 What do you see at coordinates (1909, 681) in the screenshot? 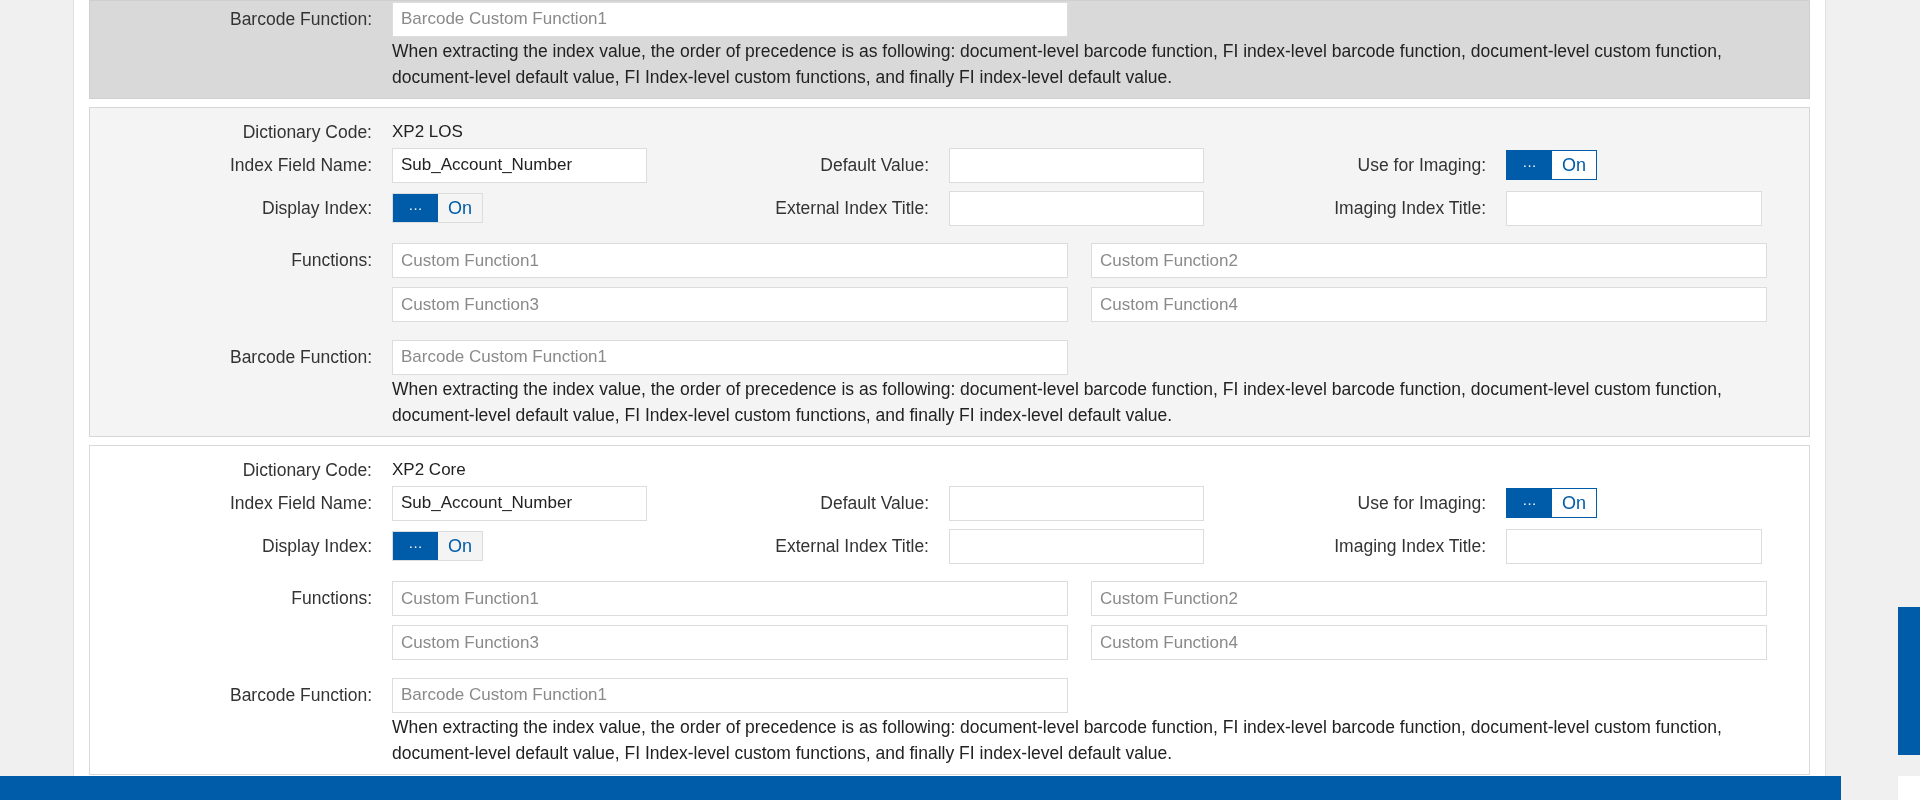
I see `scroll-indicator` at bounding box center [1909, 681].